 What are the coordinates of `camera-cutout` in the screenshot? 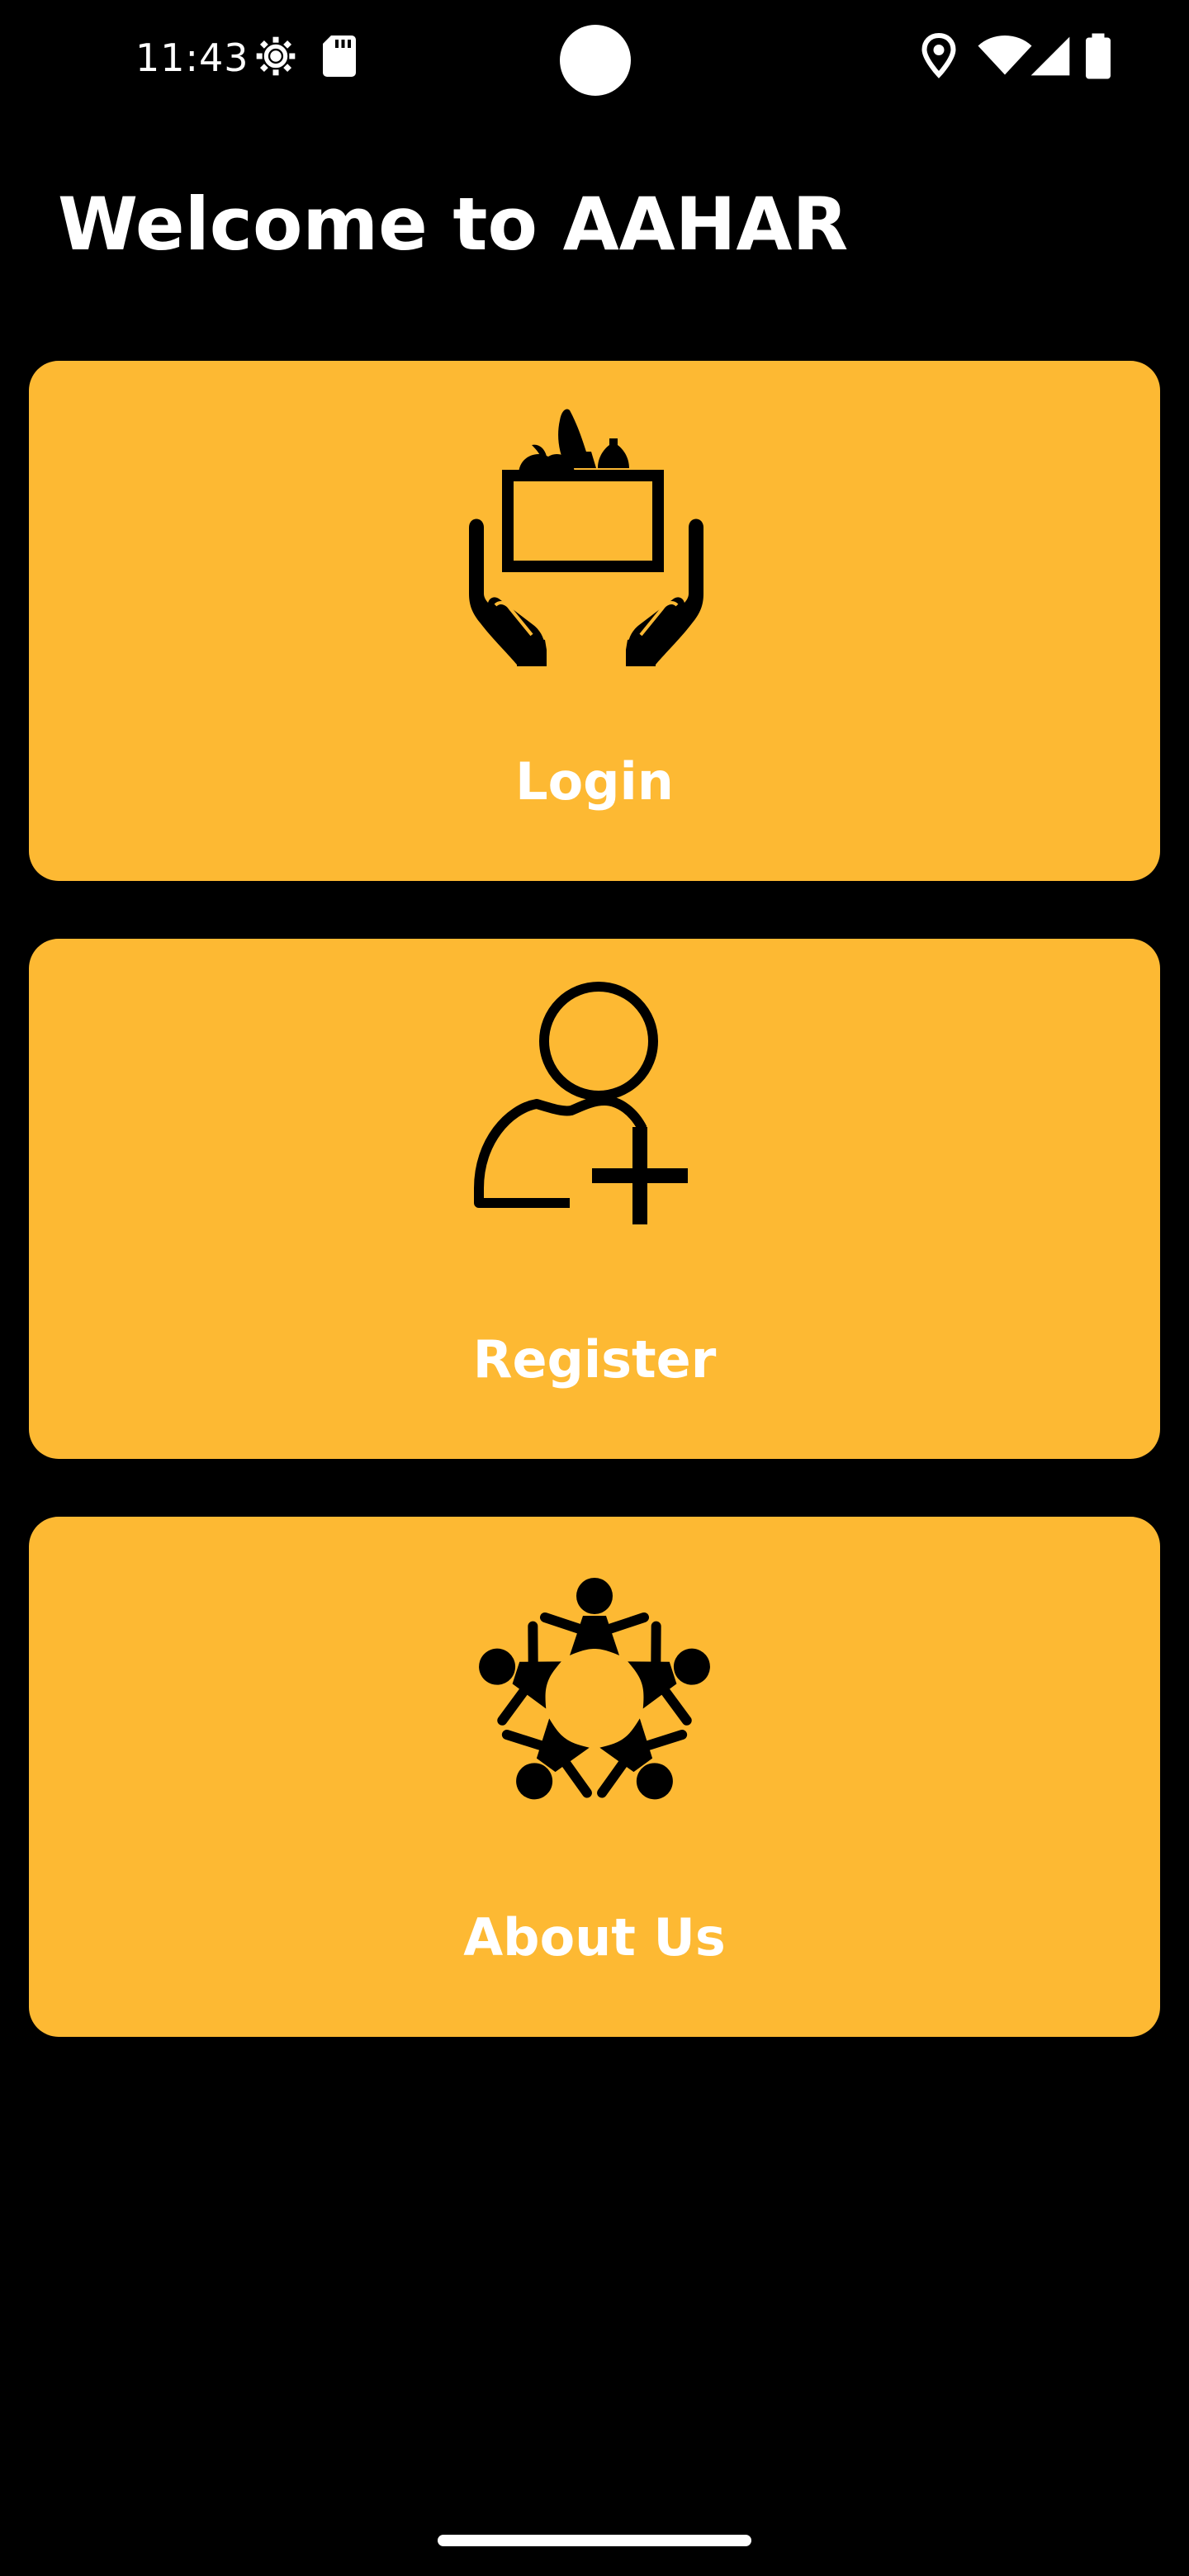 It's located at (595, 60).